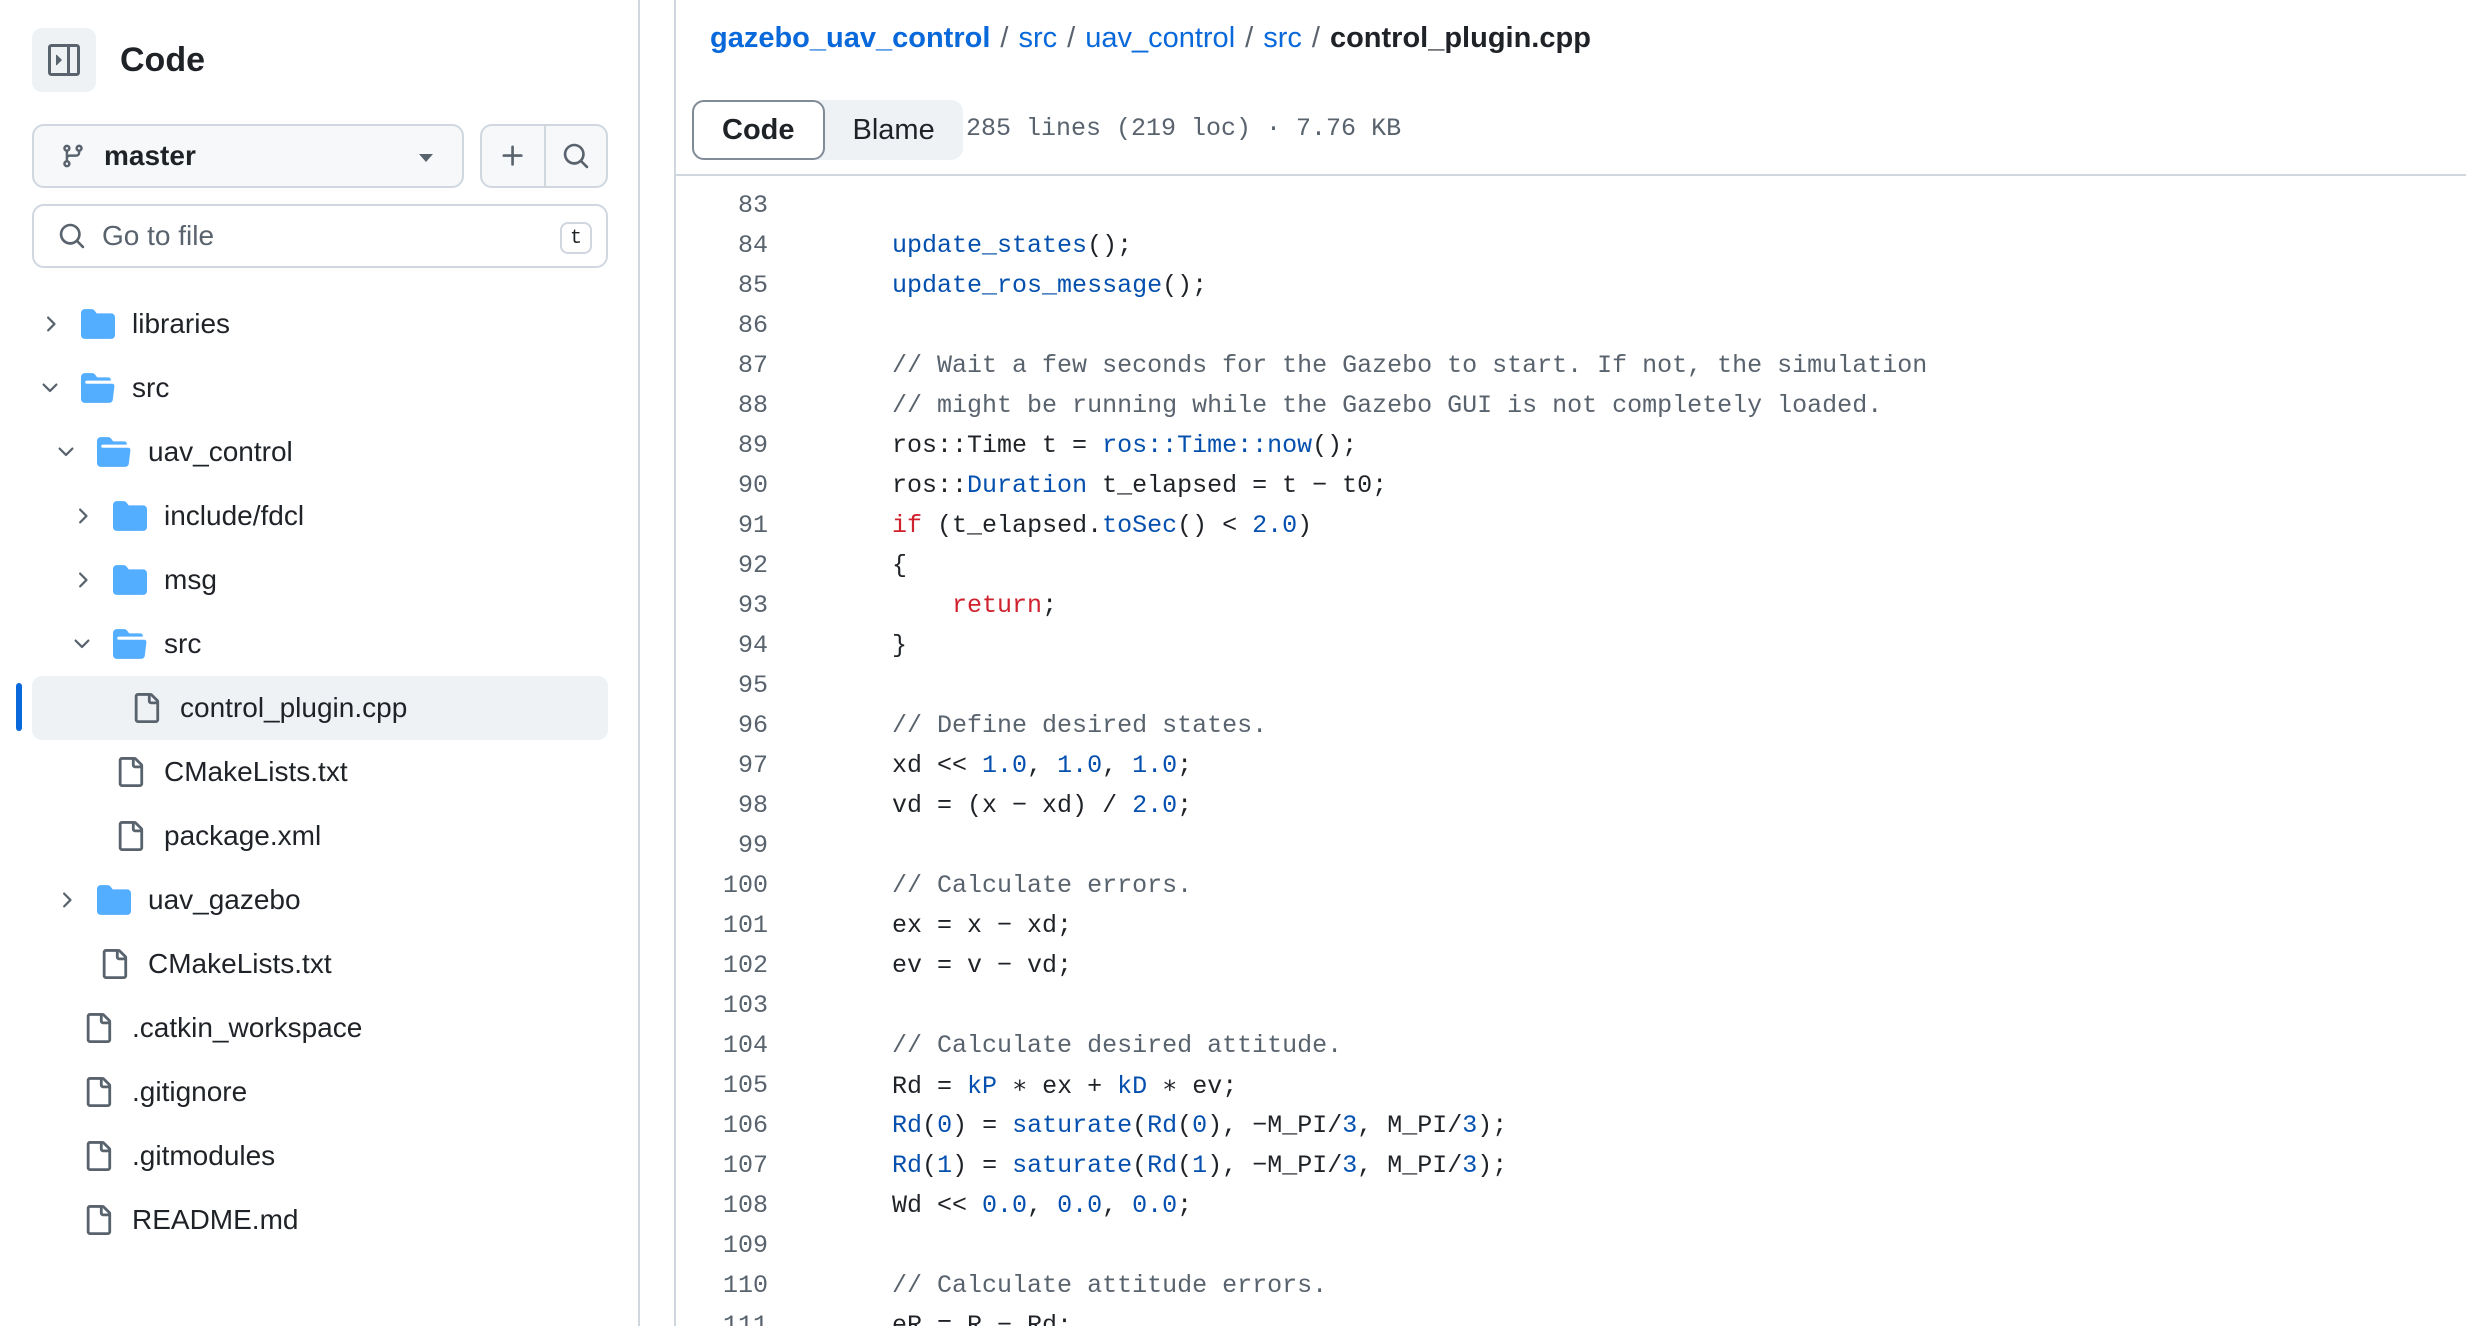 Image resolution: width=2466 pixels, height=1326 pixels. I want to click on branch-selector-button: master, so click(248, 156).